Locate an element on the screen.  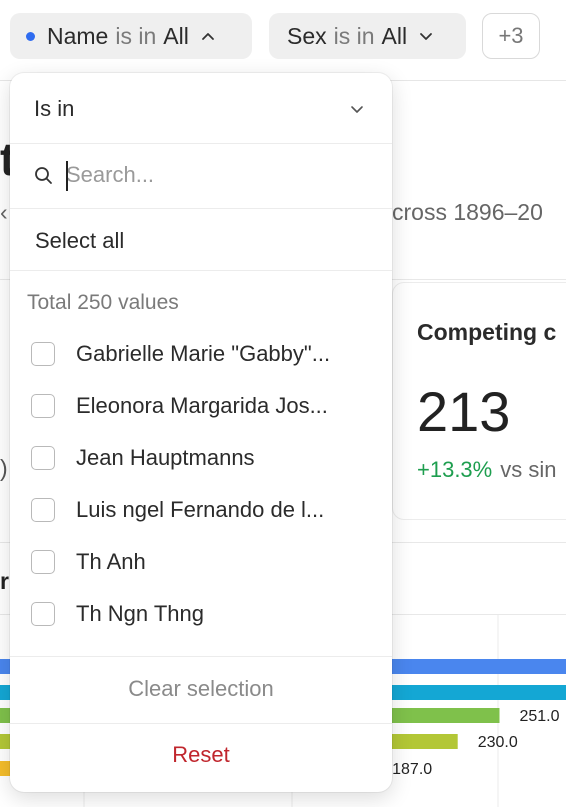
kpi-delta-suffix: vs sin is located at coordinates (528, 469).